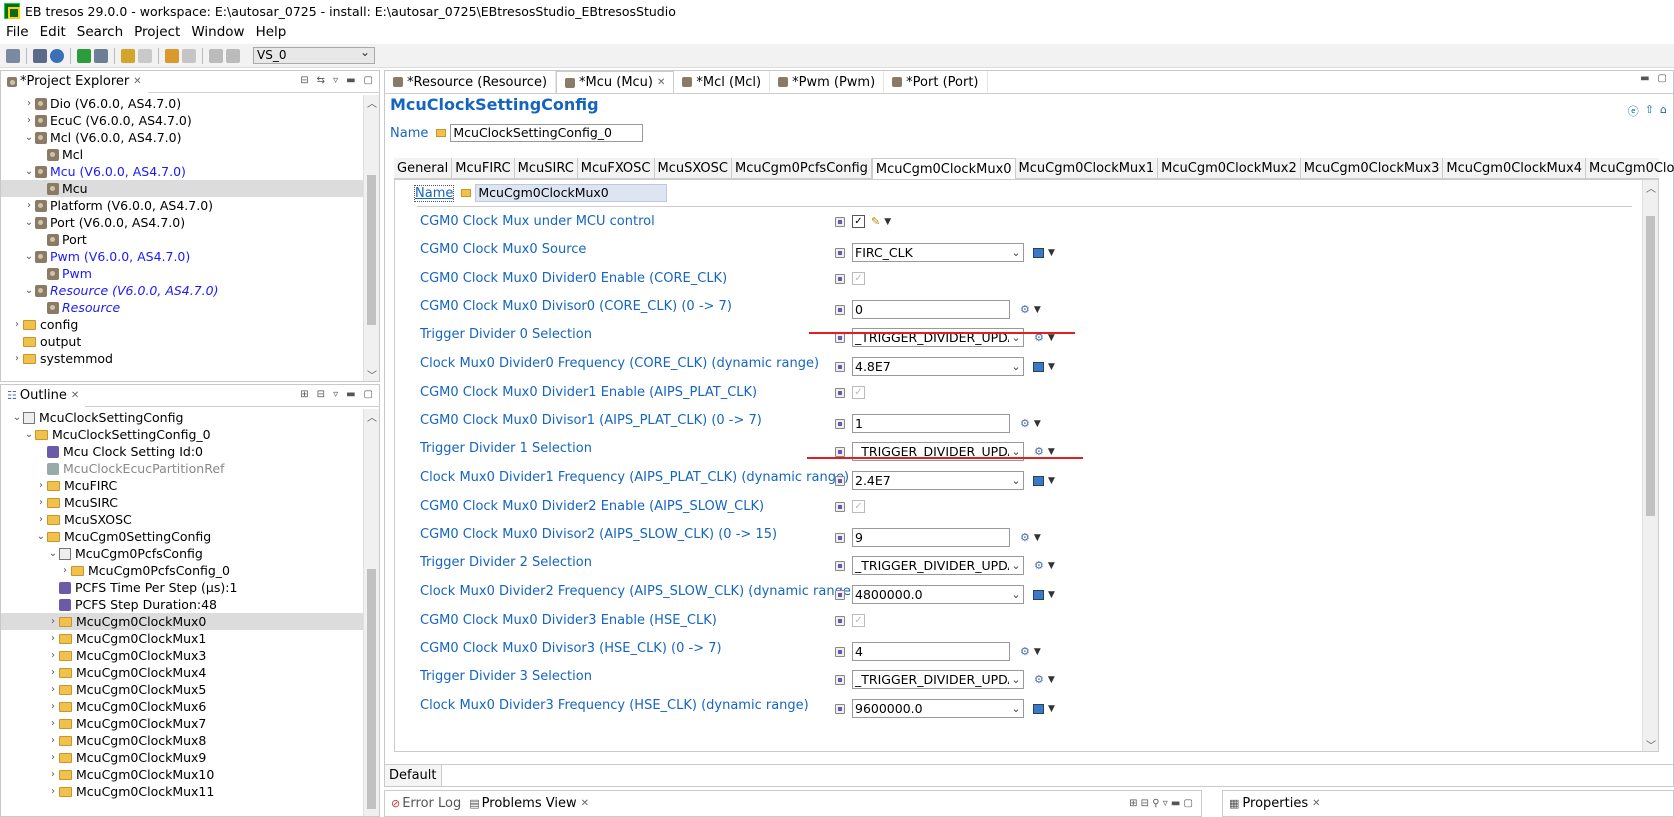 This screenshot has width=1674, height=817. I want to click on editor-tab: *Pwm (Pwm), so click(827, 82).